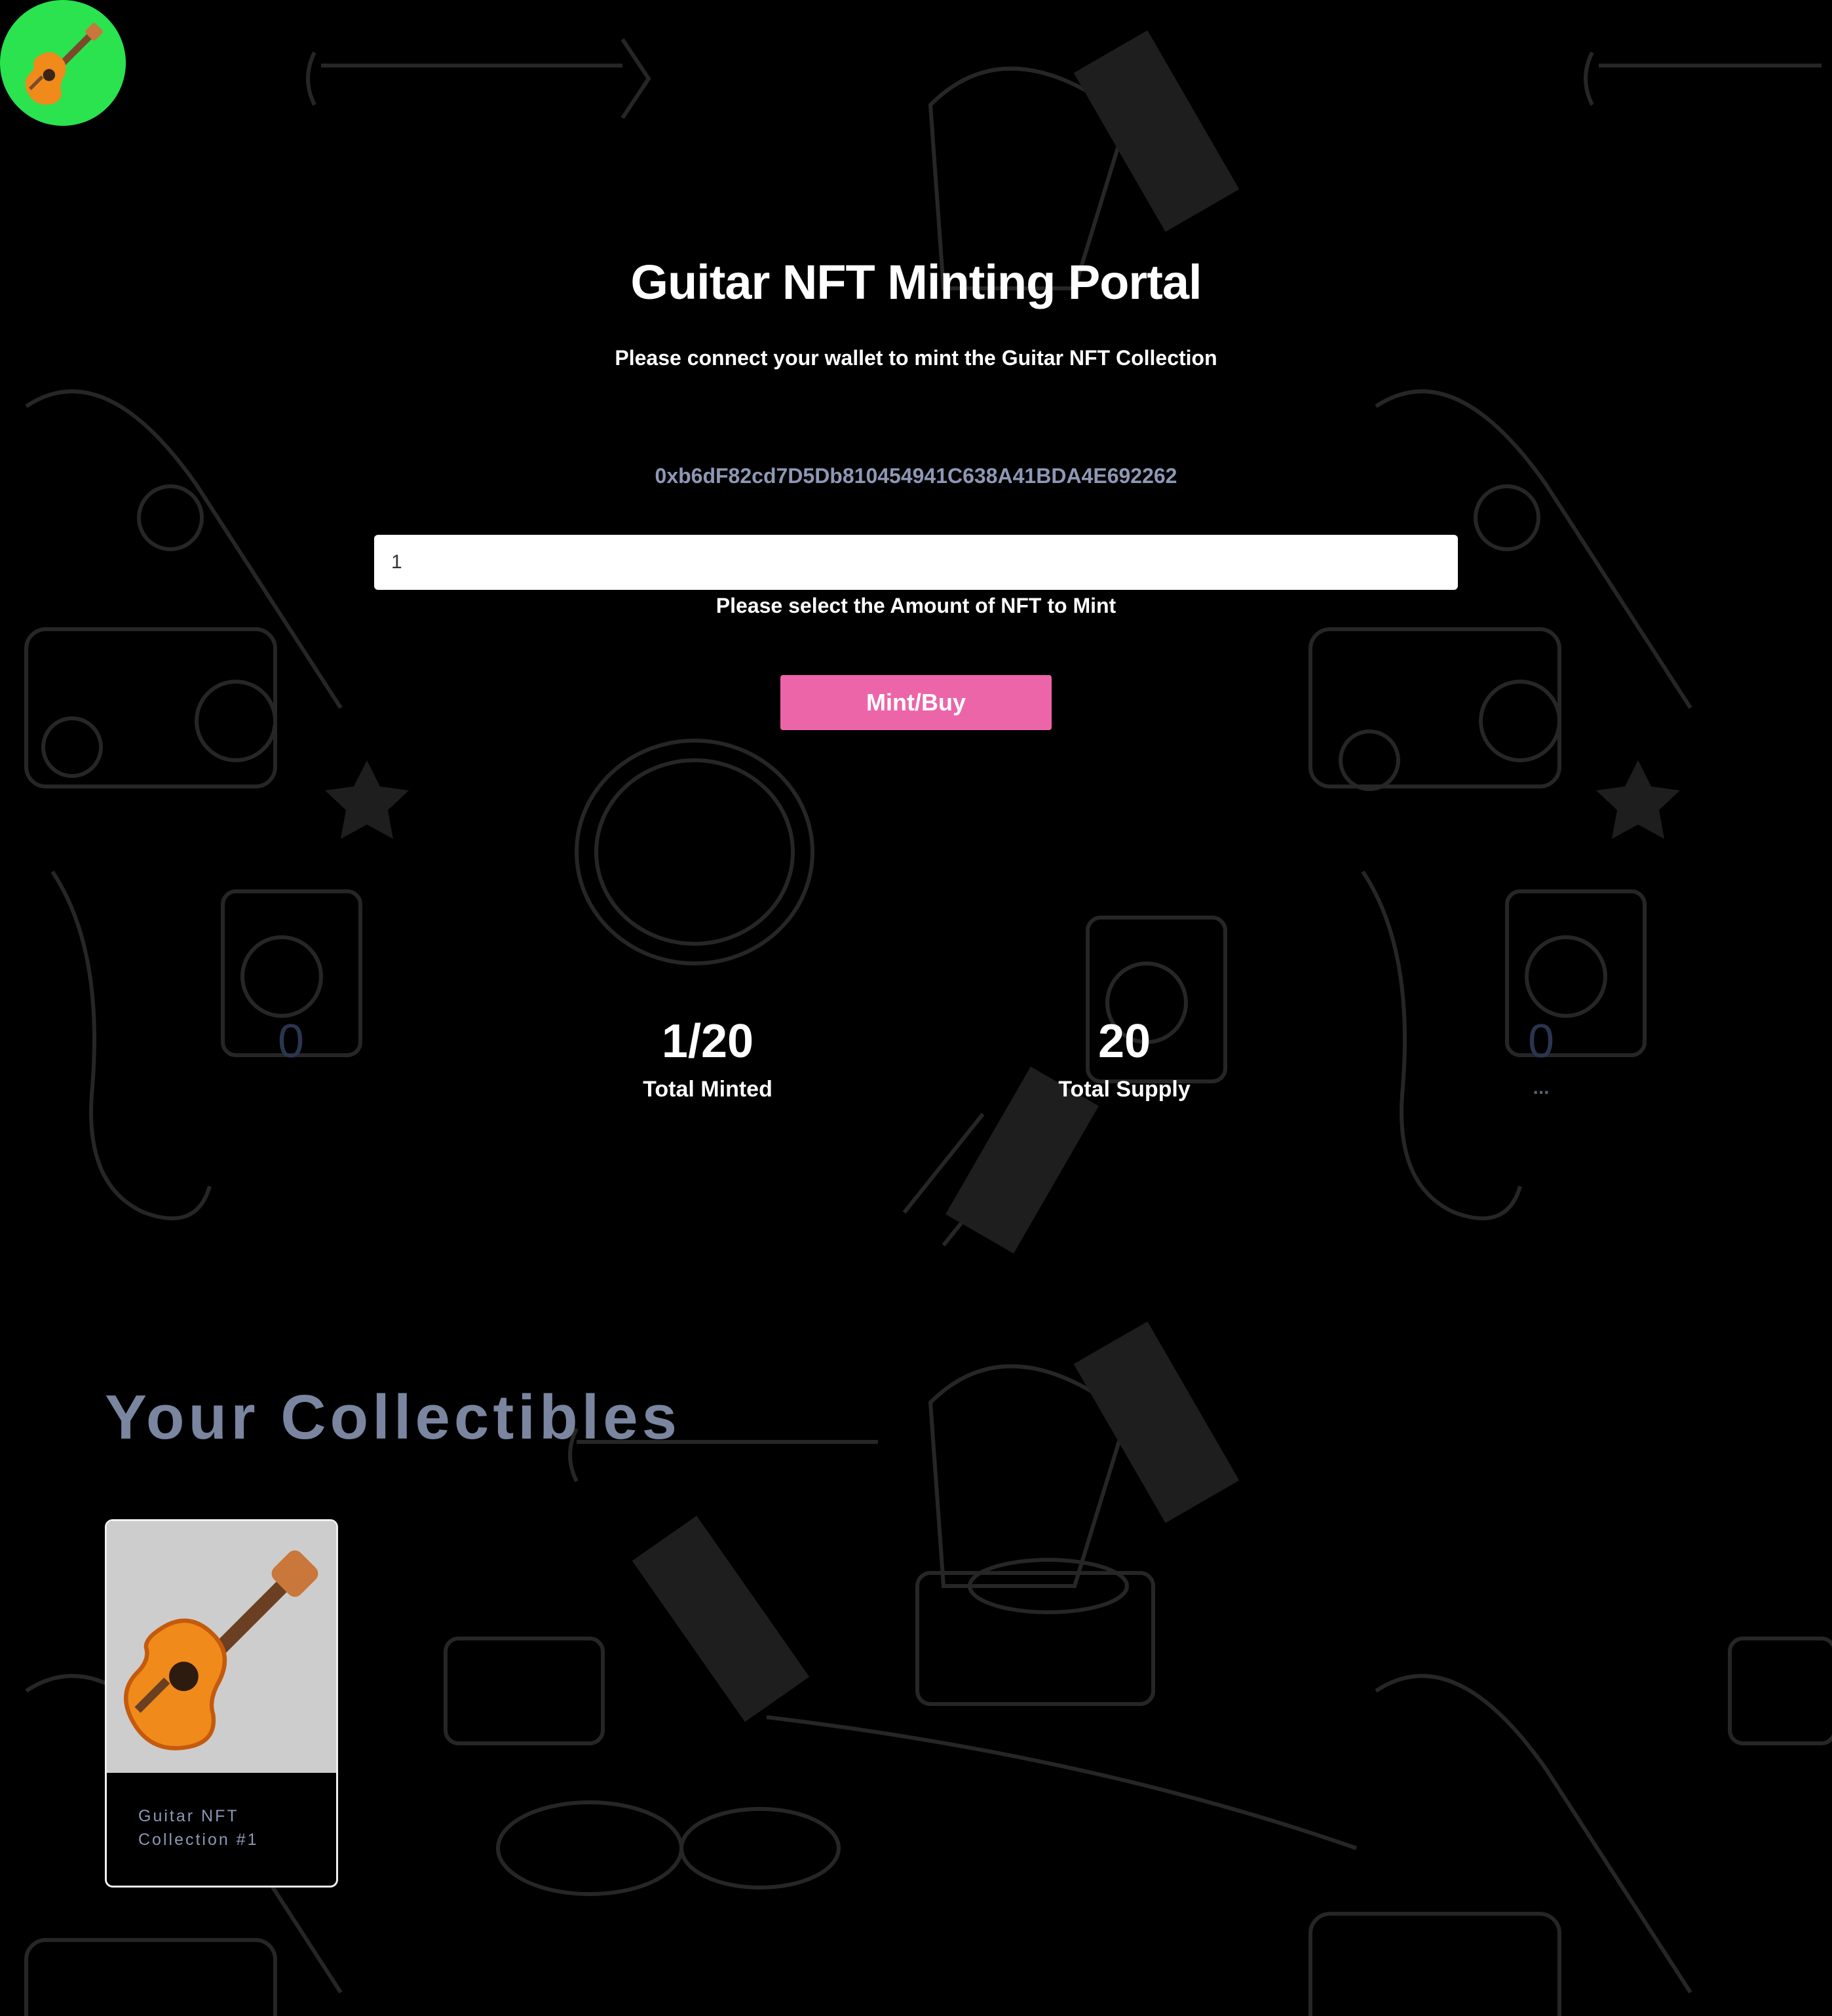  I want to click on page-title: Guitar NFT Minting Portal, so click(916, 282).